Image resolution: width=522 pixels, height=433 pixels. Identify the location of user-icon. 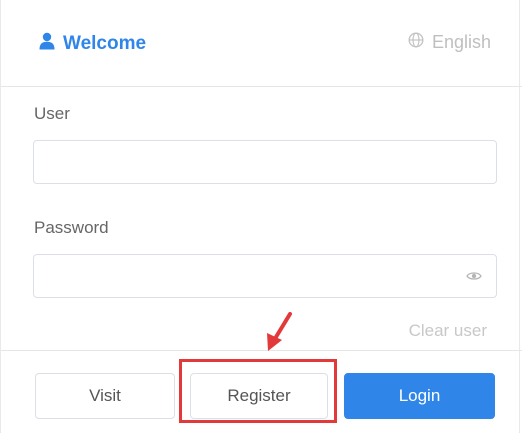
(47, 44).